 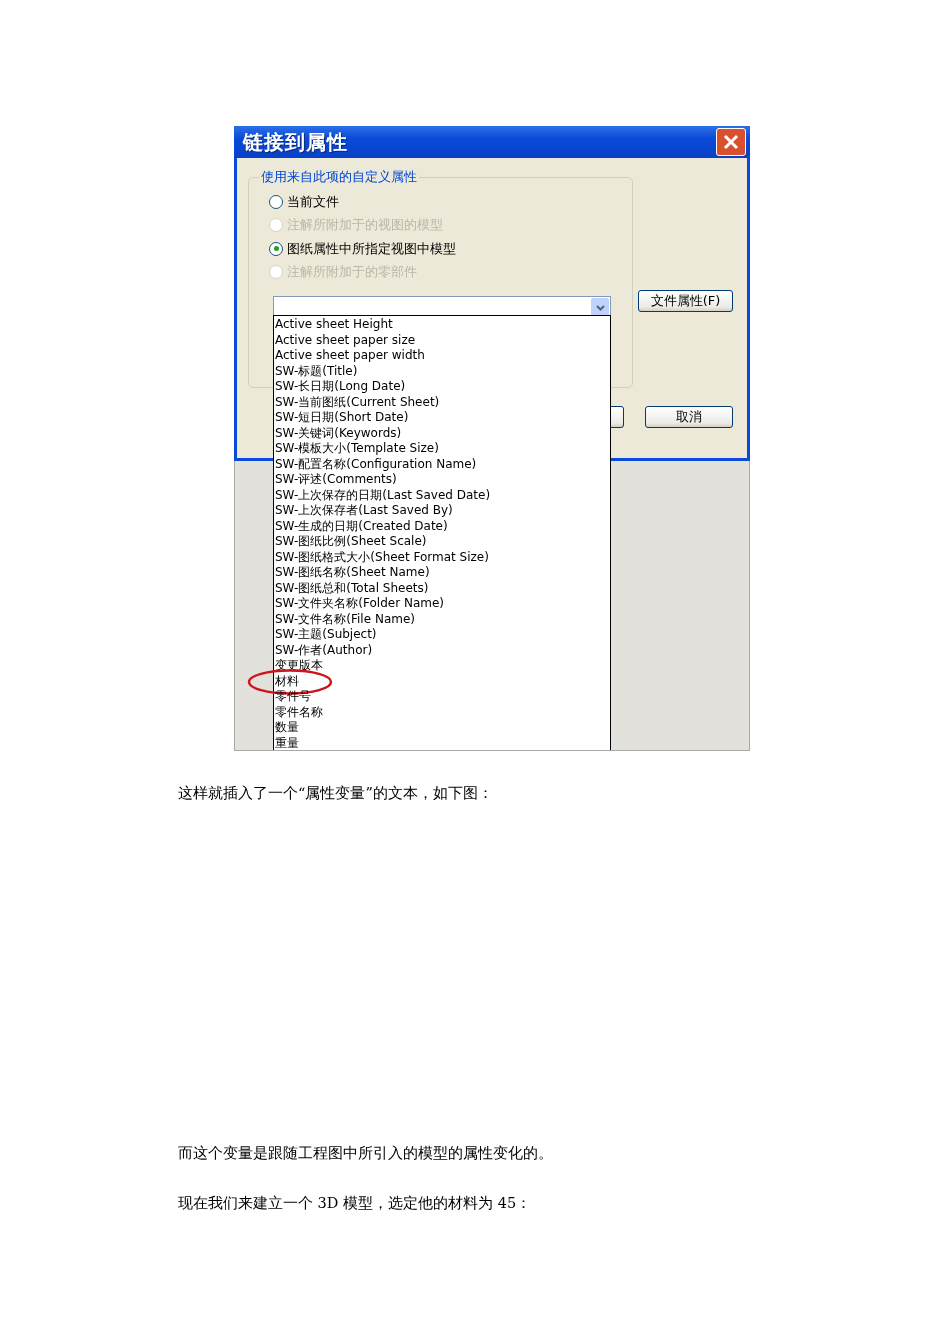 I want to click on list-item: SW-生成的日期(Created Date), so click(x=361, y=525).